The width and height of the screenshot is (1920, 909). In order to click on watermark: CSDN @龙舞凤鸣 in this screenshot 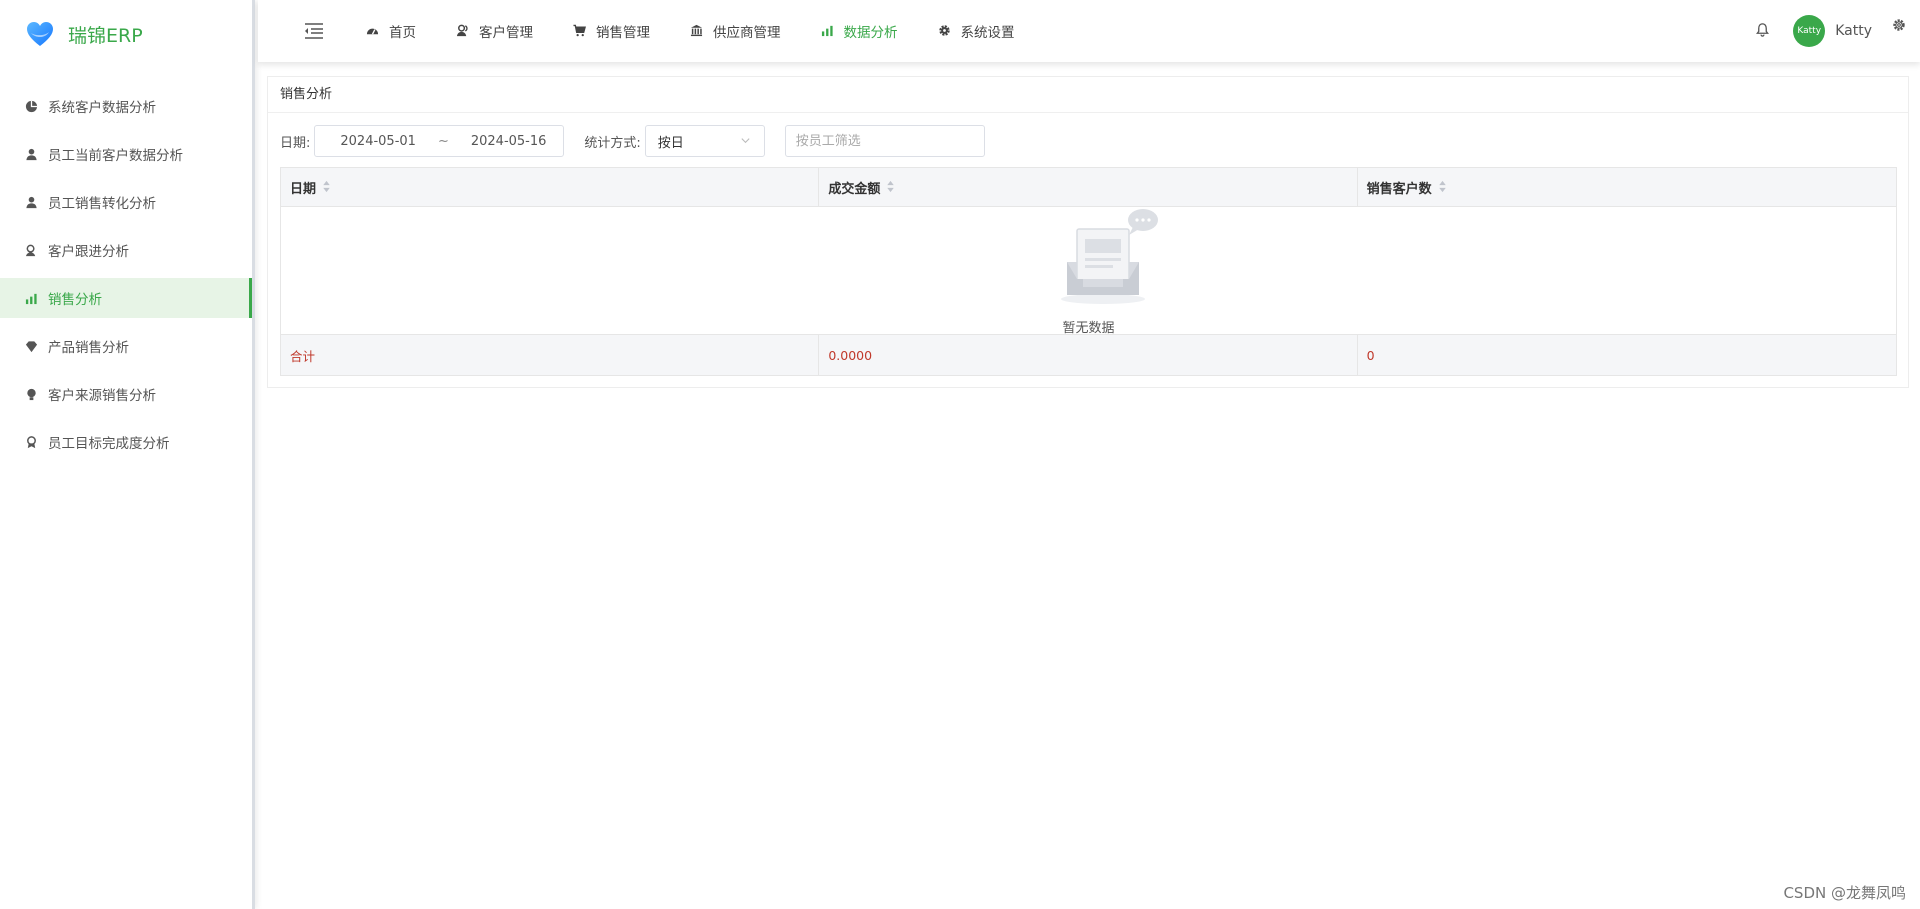, I will do `click(1844, 893)`.